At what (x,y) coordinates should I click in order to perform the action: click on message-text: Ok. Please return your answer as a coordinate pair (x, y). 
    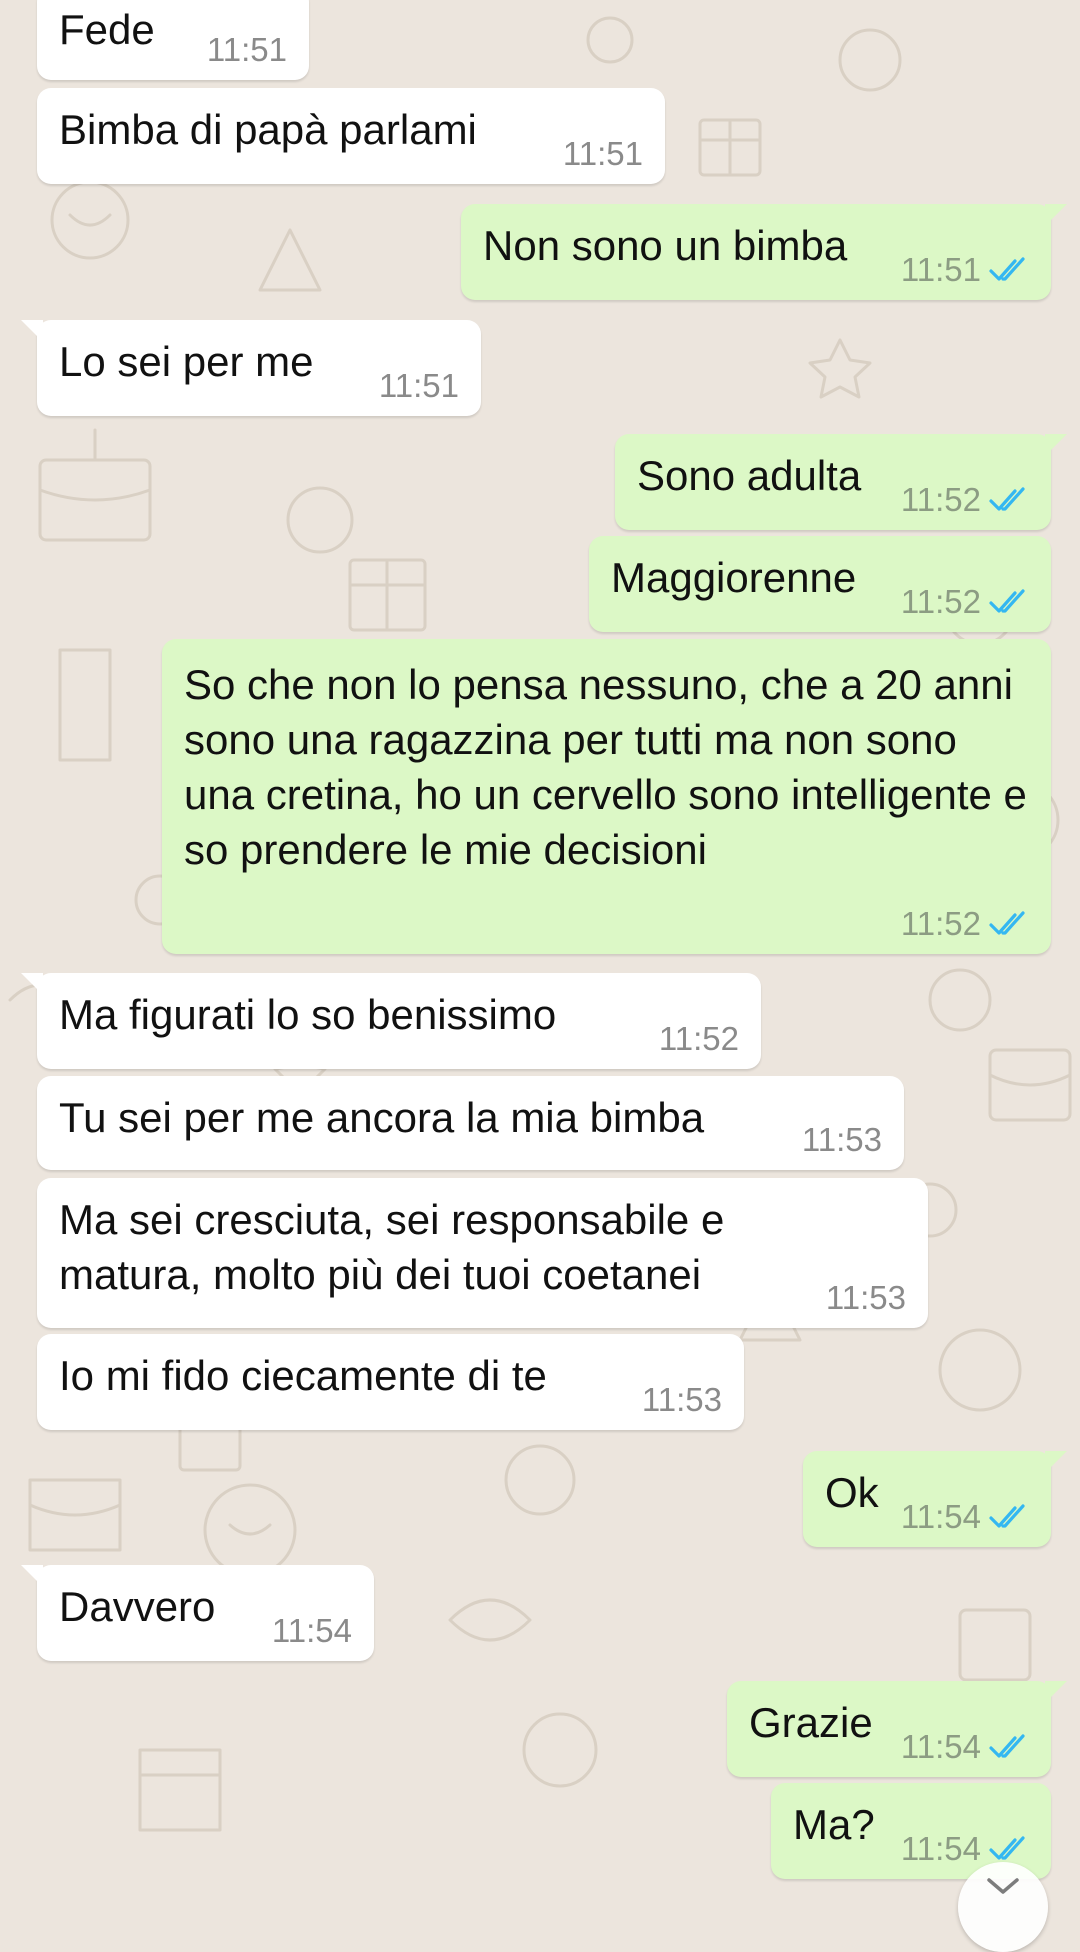
    Looking at the image, I should click on (852, 1492).